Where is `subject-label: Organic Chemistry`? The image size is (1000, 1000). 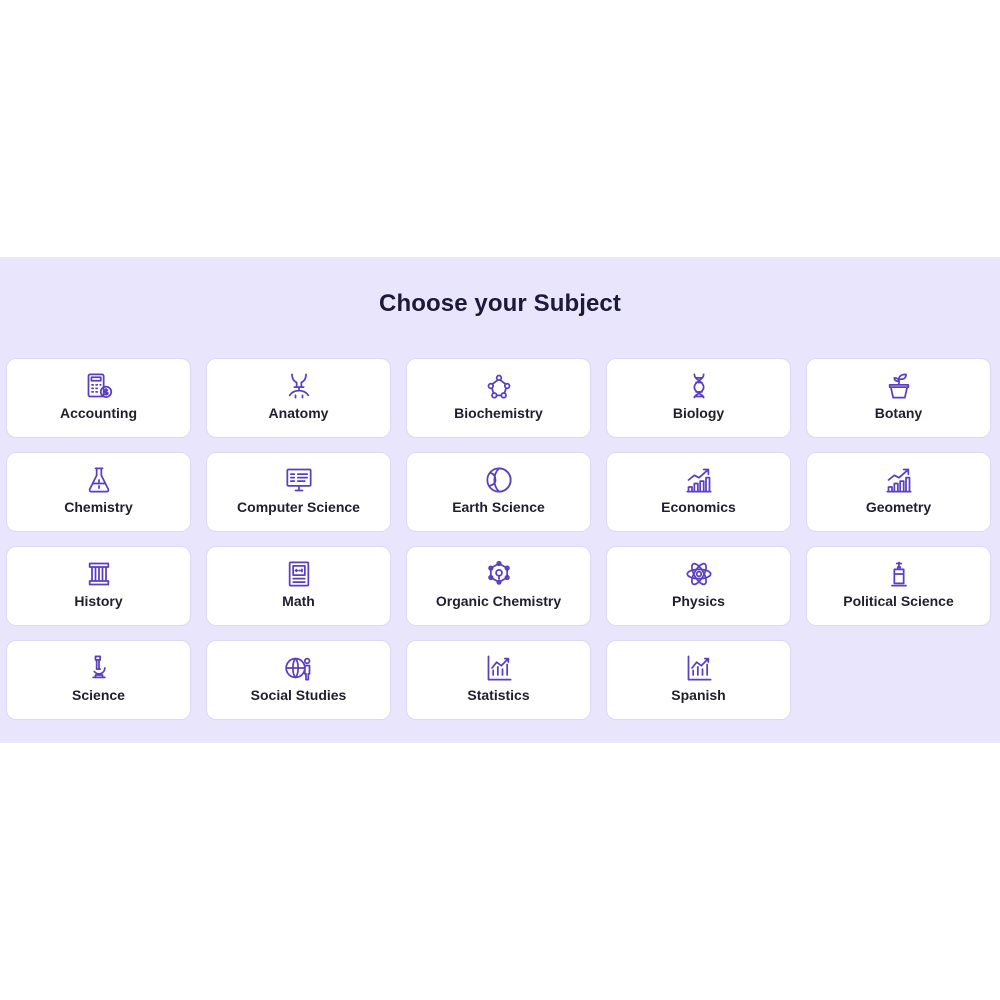
subject-label: Organic Chemistry is located at coordinates (498, 601).